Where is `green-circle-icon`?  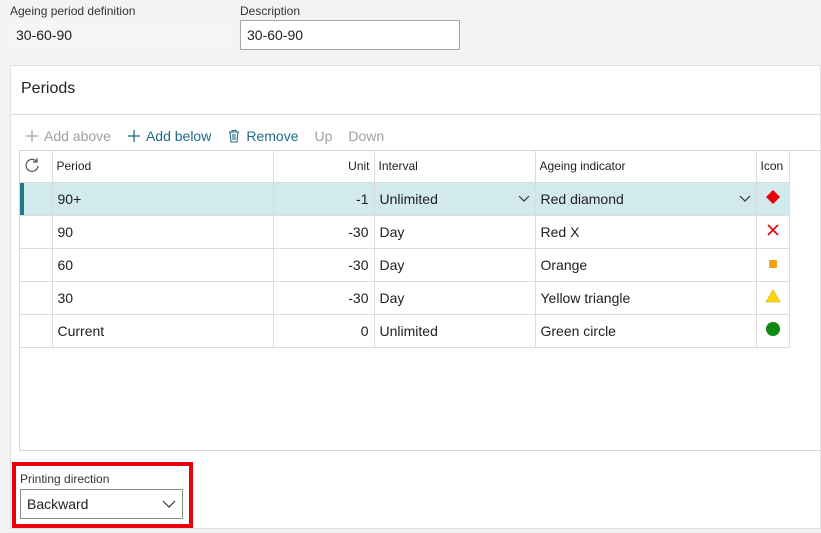
green-circle-icon is located at coordinates (772, 329).